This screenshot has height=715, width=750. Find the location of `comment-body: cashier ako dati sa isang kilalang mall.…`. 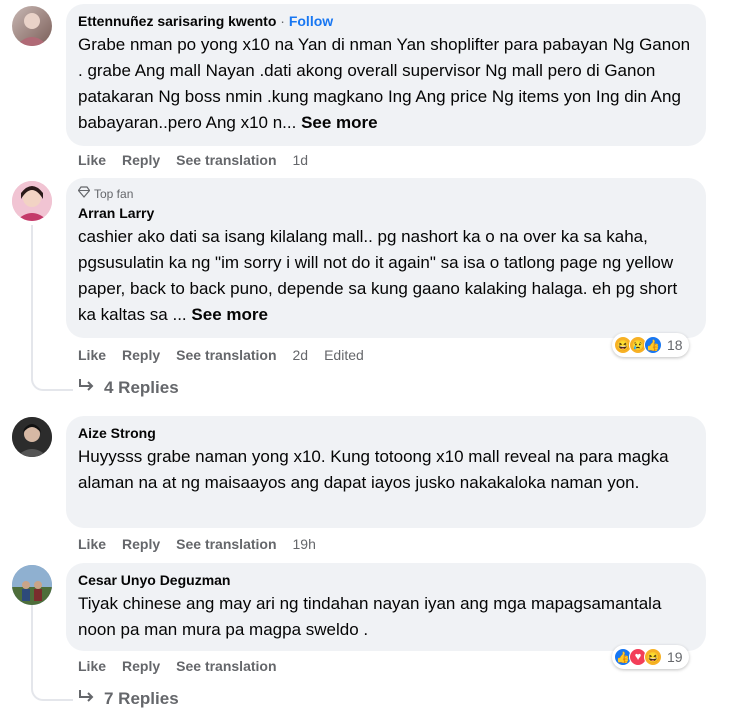

comment-body: cashier ako dati sa isang kilalang mall.… is located at coordinates (378, 275).